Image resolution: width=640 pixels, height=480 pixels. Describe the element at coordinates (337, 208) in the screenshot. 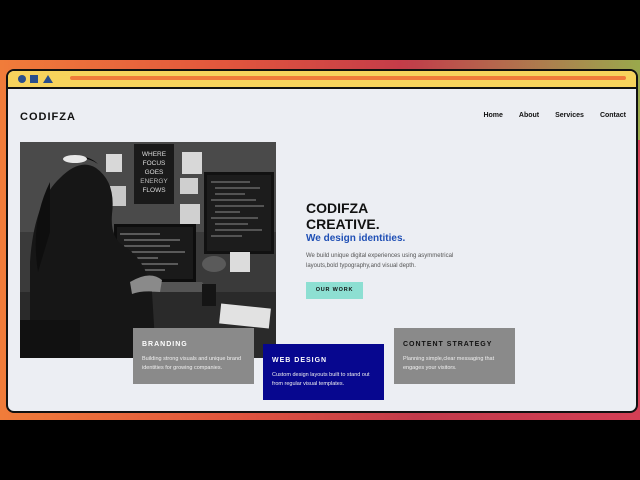

I see `hero-title-line-1: CODIFZA` at that location.